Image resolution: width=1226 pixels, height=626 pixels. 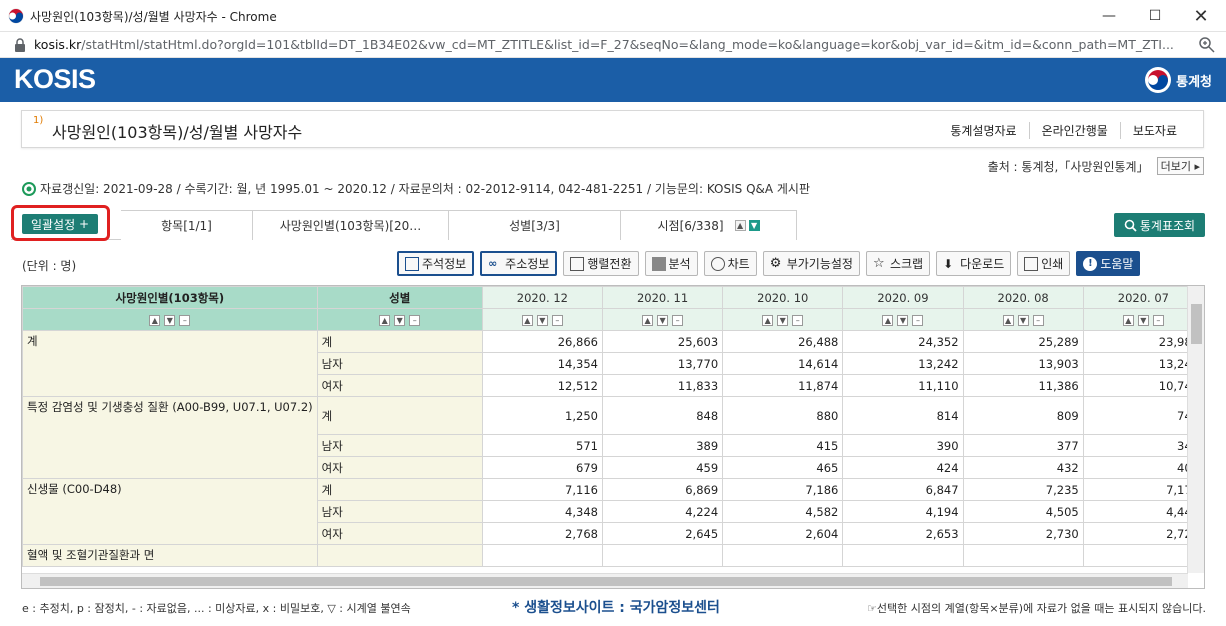 I want to click on kosis-logo: KOSIS, so click(x=55, y=79).